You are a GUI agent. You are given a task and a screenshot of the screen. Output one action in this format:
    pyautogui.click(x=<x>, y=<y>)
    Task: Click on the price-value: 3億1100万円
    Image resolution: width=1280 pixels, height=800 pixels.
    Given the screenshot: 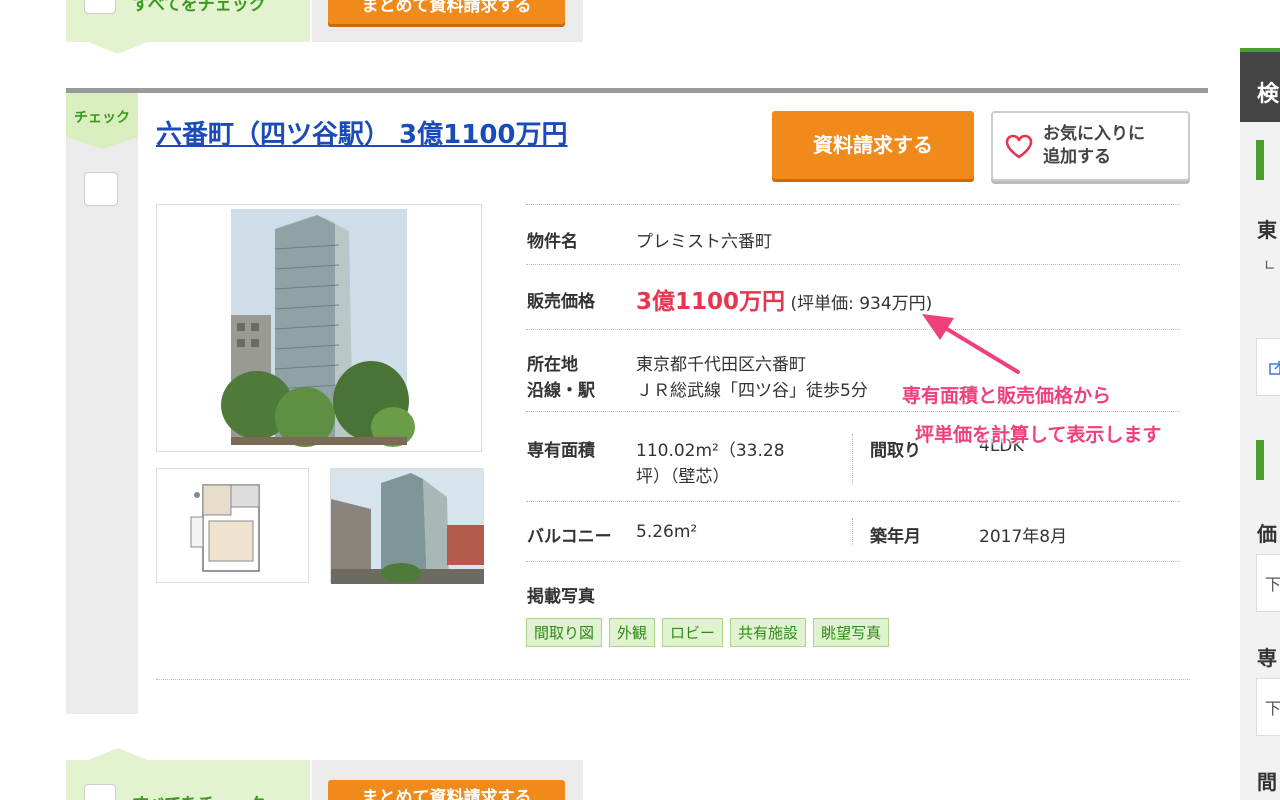 What is the action you would take?
    pyautogui.click(x=711, y=302)
    